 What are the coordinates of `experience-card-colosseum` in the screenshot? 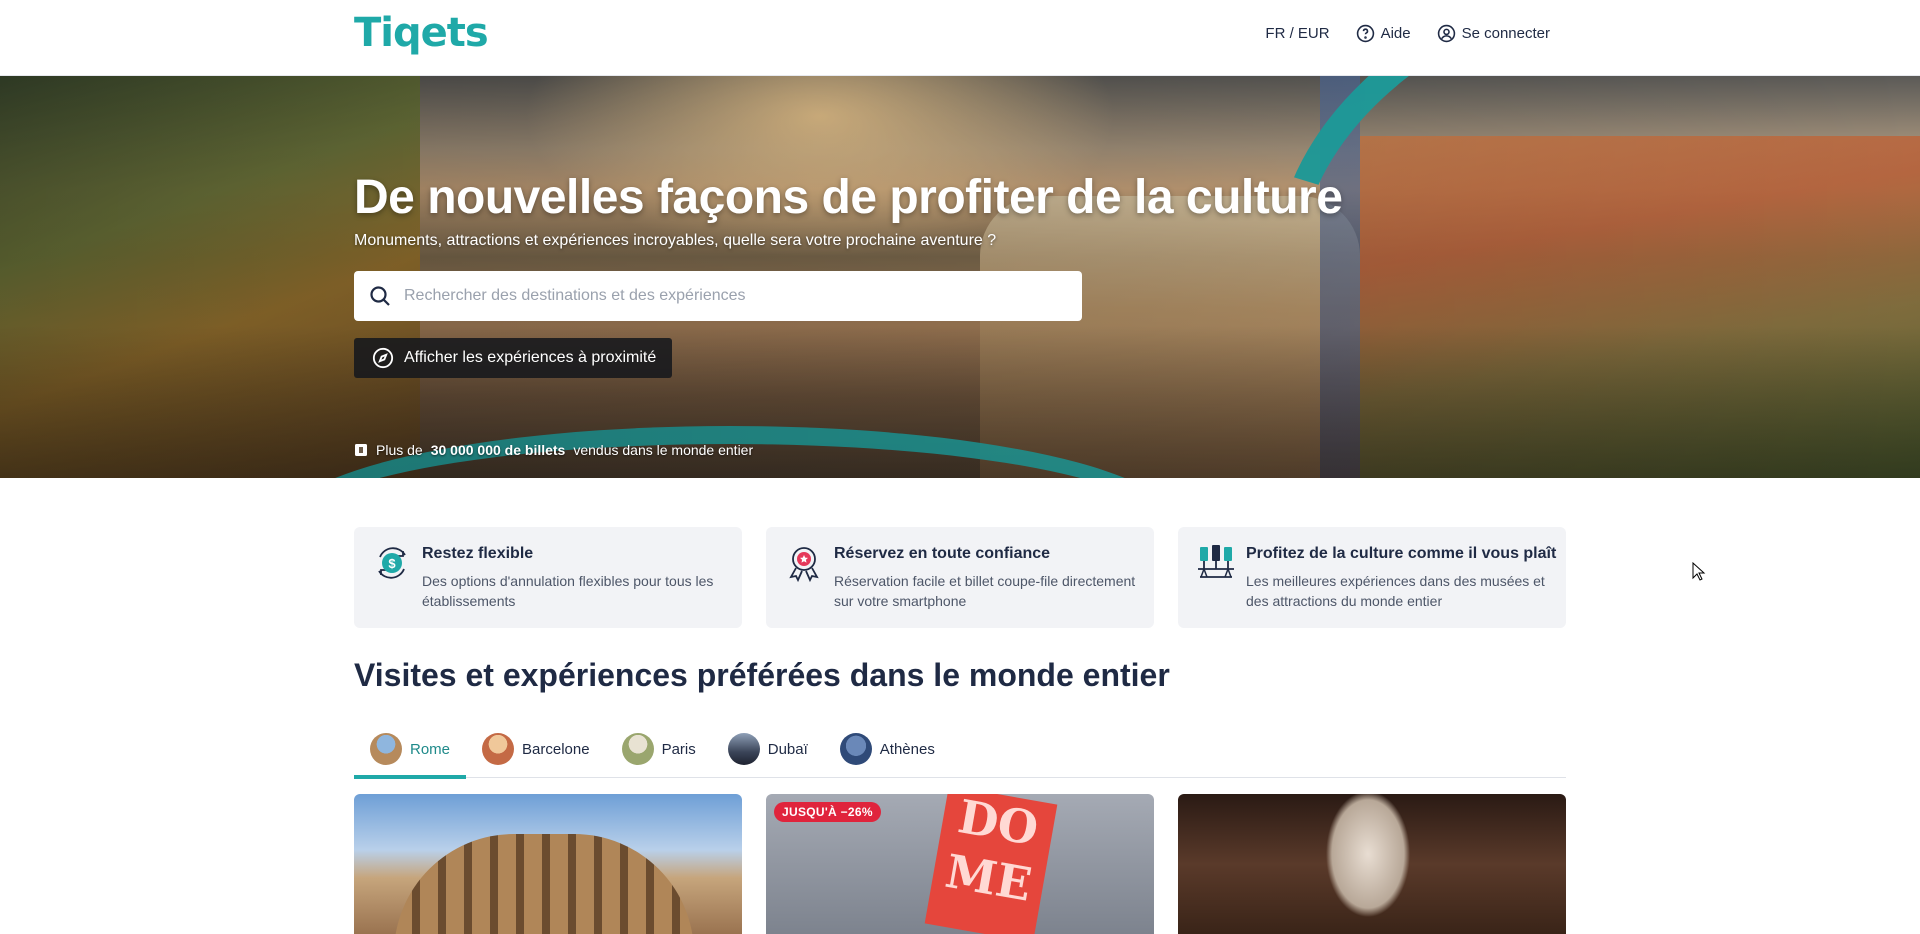 It's located at (548, 864).